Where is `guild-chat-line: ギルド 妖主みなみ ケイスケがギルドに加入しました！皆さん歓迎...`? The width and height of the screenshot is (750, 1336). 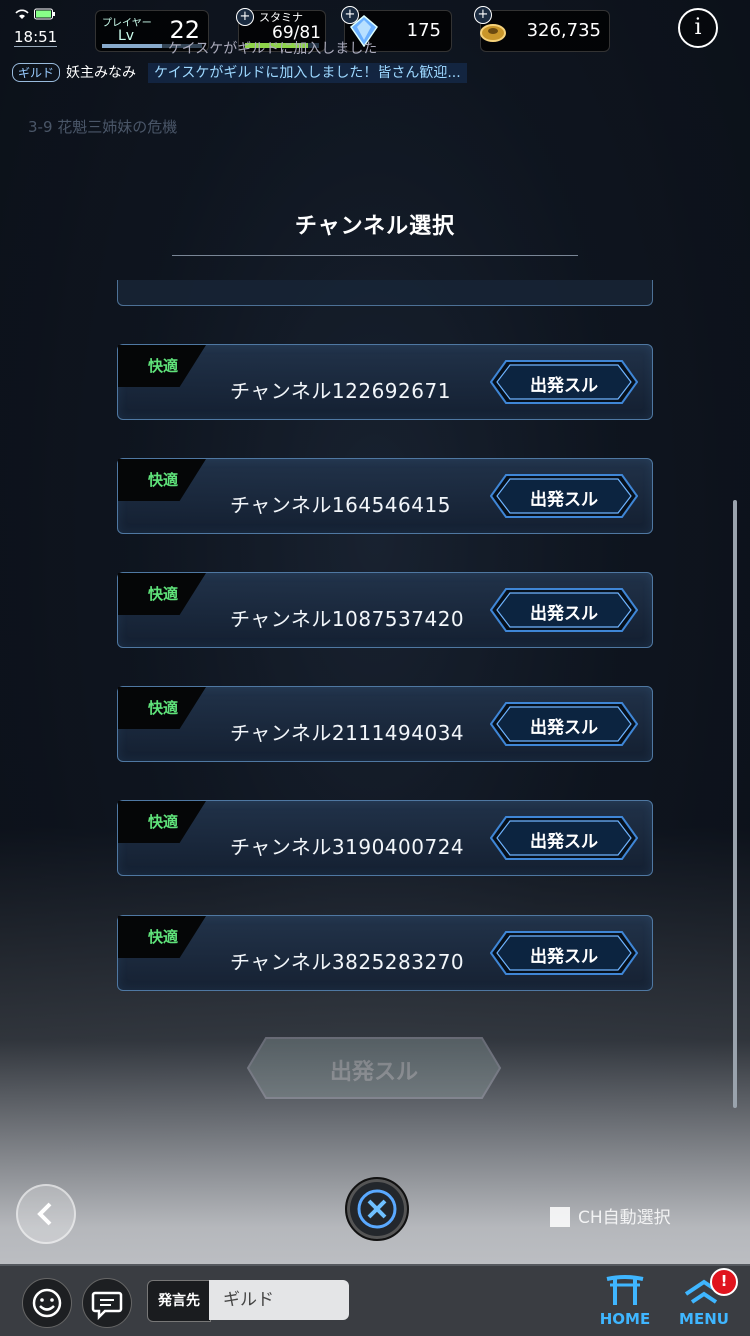
guild-chat-line: ギルド 妖主みなみ ケイスケがギルドに加入しました！皆さん歓迎... is located at coordinates (239, 72).